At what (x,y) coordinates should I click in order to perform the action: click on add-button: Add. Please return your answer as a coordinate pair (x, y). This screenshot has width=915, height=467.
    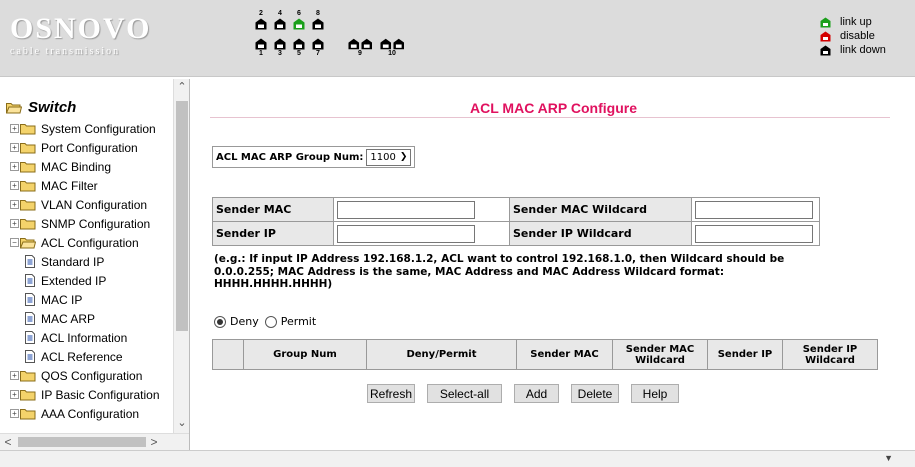
    Looking at the image, I should click on (536, 393).